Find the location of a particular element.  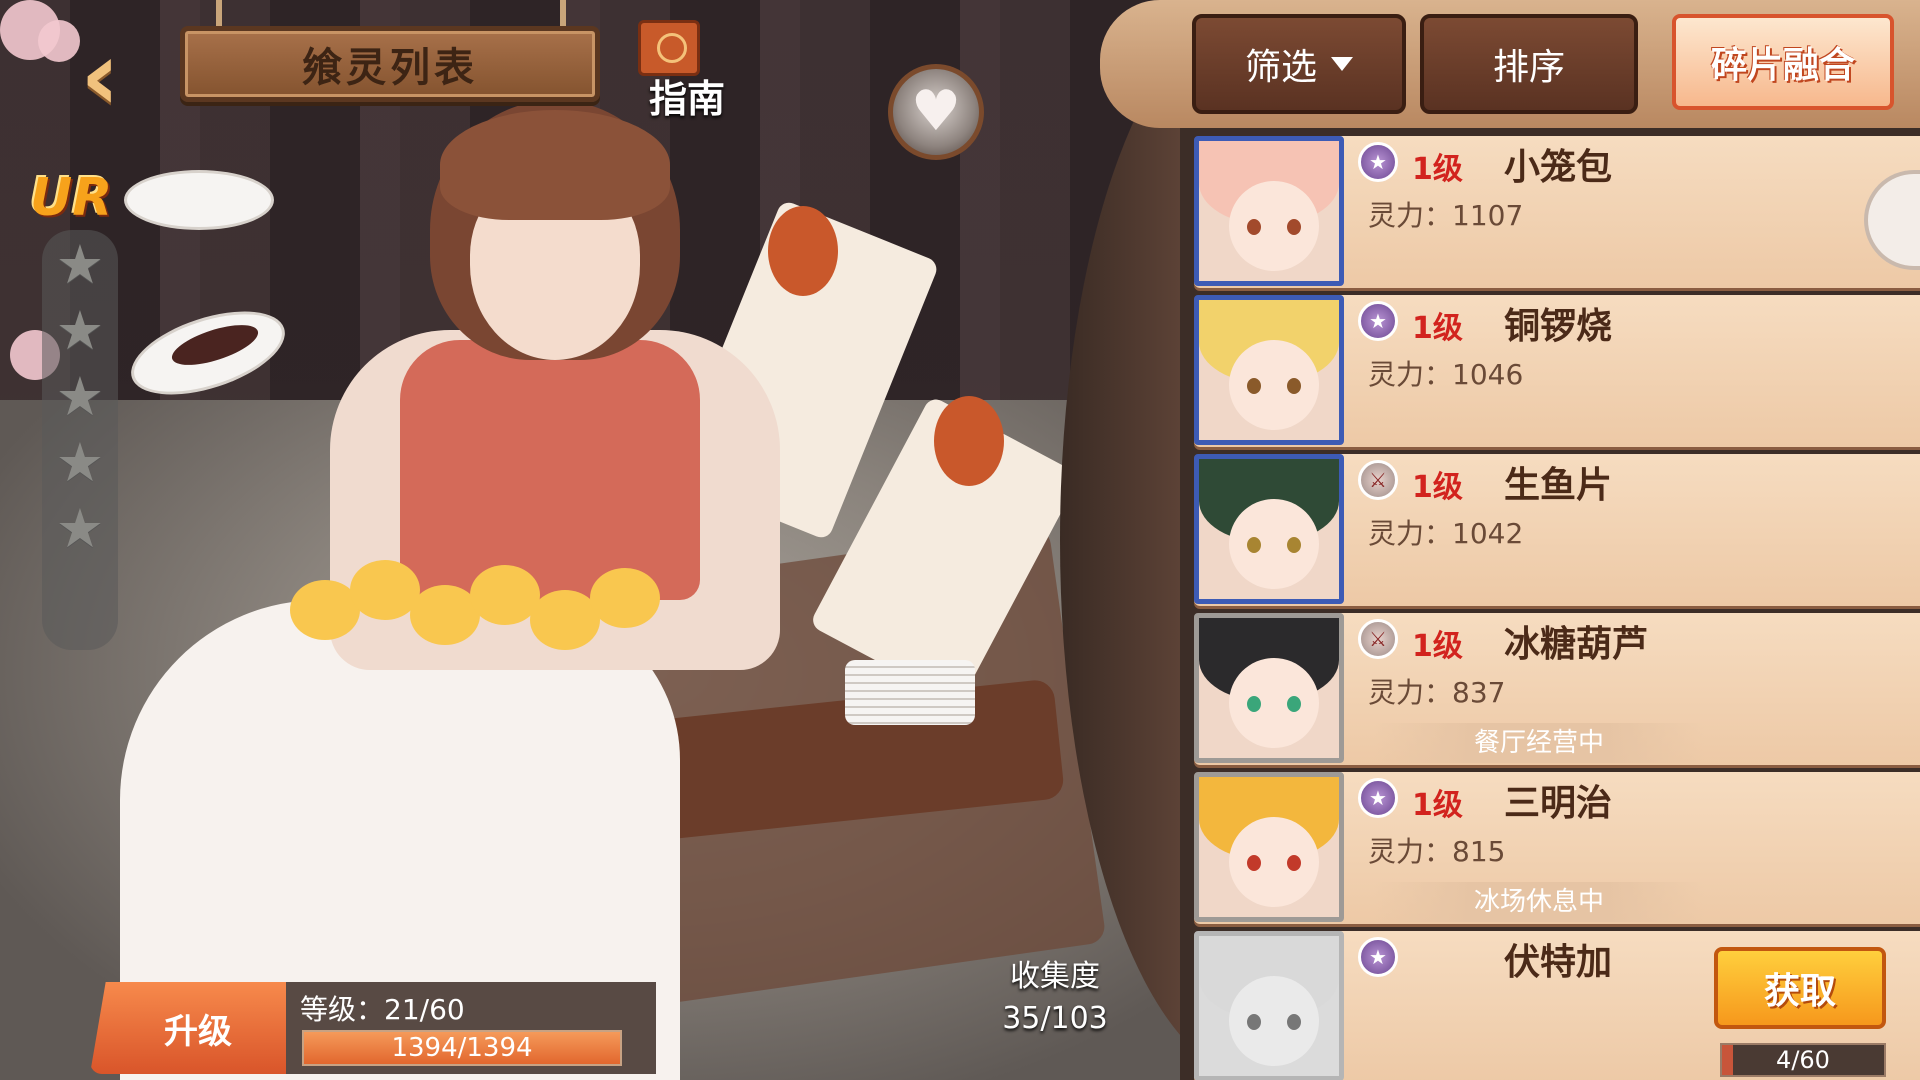

duck is located at coordinates (625, 598).